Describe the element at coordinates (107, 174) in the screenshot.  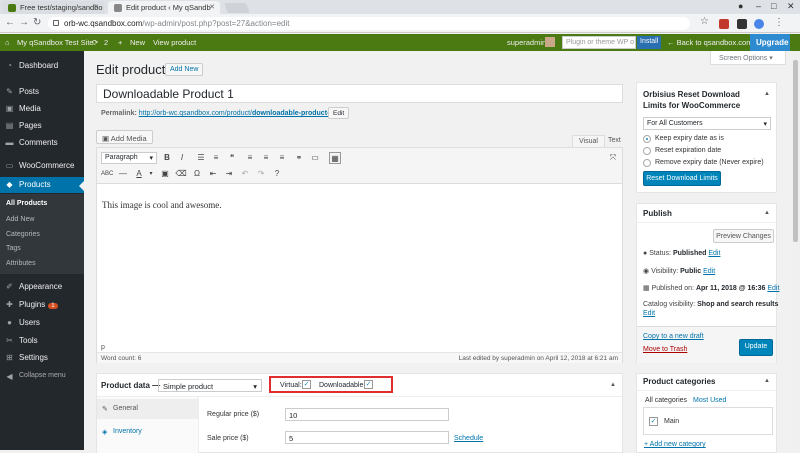
I see `strikethrough-icon: ABC` at that location.